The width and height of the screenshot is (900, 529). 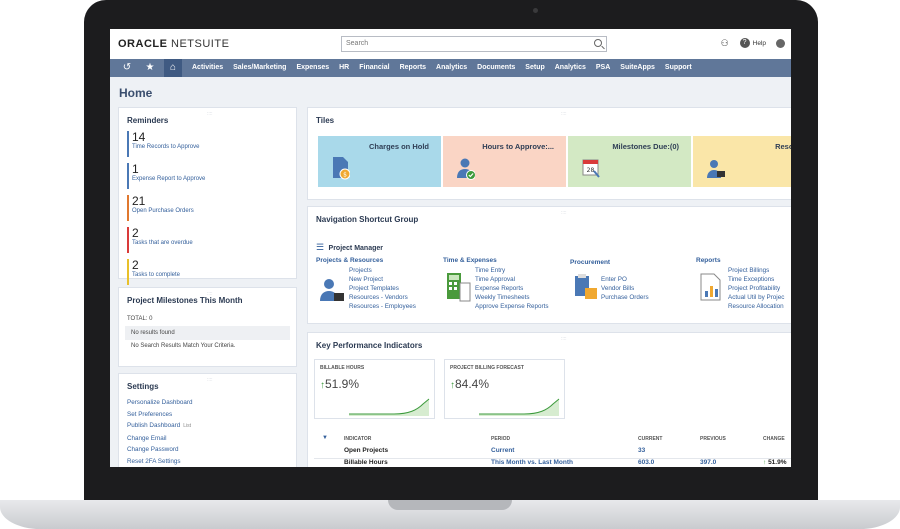 What do you see at coordinates (382, 306) in the screenshot?
I see `link-resources-employees: Resources - Employees` at bounding box center [382, 306].